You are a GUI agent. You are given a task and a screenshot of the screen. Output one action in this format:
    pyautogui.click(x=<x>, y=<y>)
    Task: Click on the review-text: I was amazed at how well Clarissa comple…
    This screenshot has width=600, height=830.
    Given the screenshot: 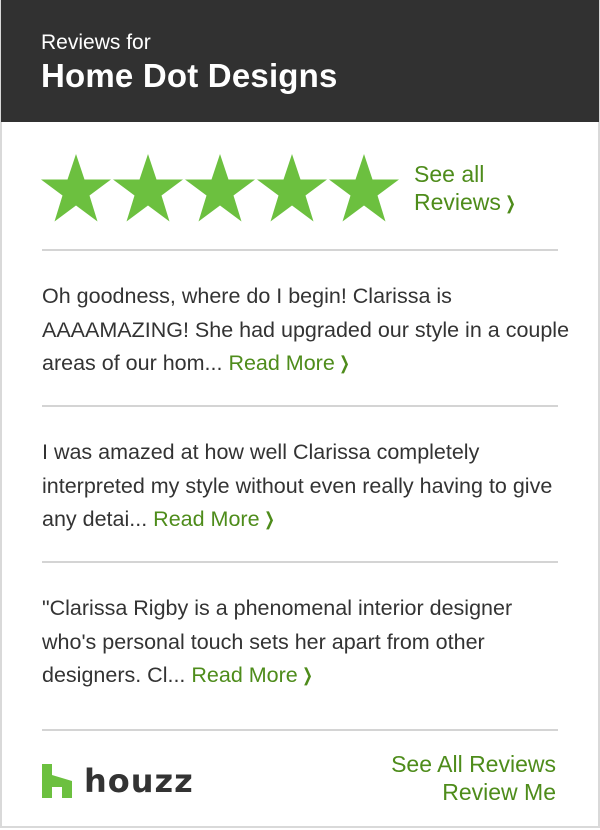 What is the action you would take?
    pyautogui.click(x=297, y=485)
    